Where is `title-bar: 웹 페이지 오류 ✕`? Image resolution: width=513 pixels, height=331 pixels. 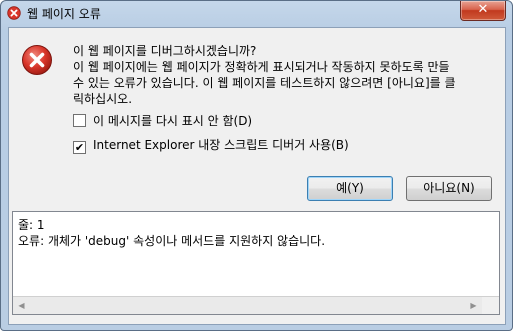
title-bar: 웹 페이지 오류 ✕ is located at coordinates (256, 14).